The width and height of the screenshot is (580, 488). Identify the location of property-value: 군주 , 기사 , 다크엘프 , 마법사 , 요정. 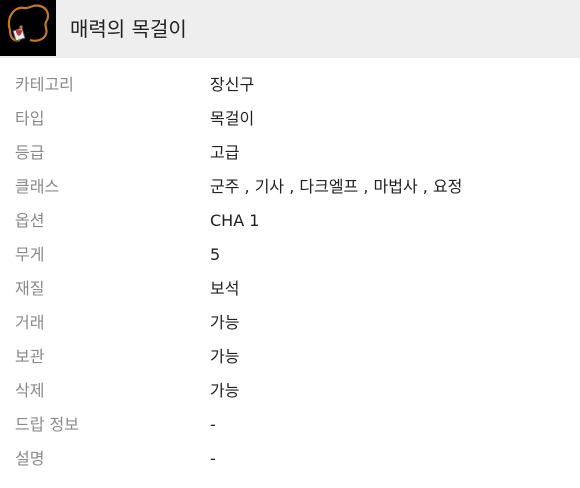
(336, 186).